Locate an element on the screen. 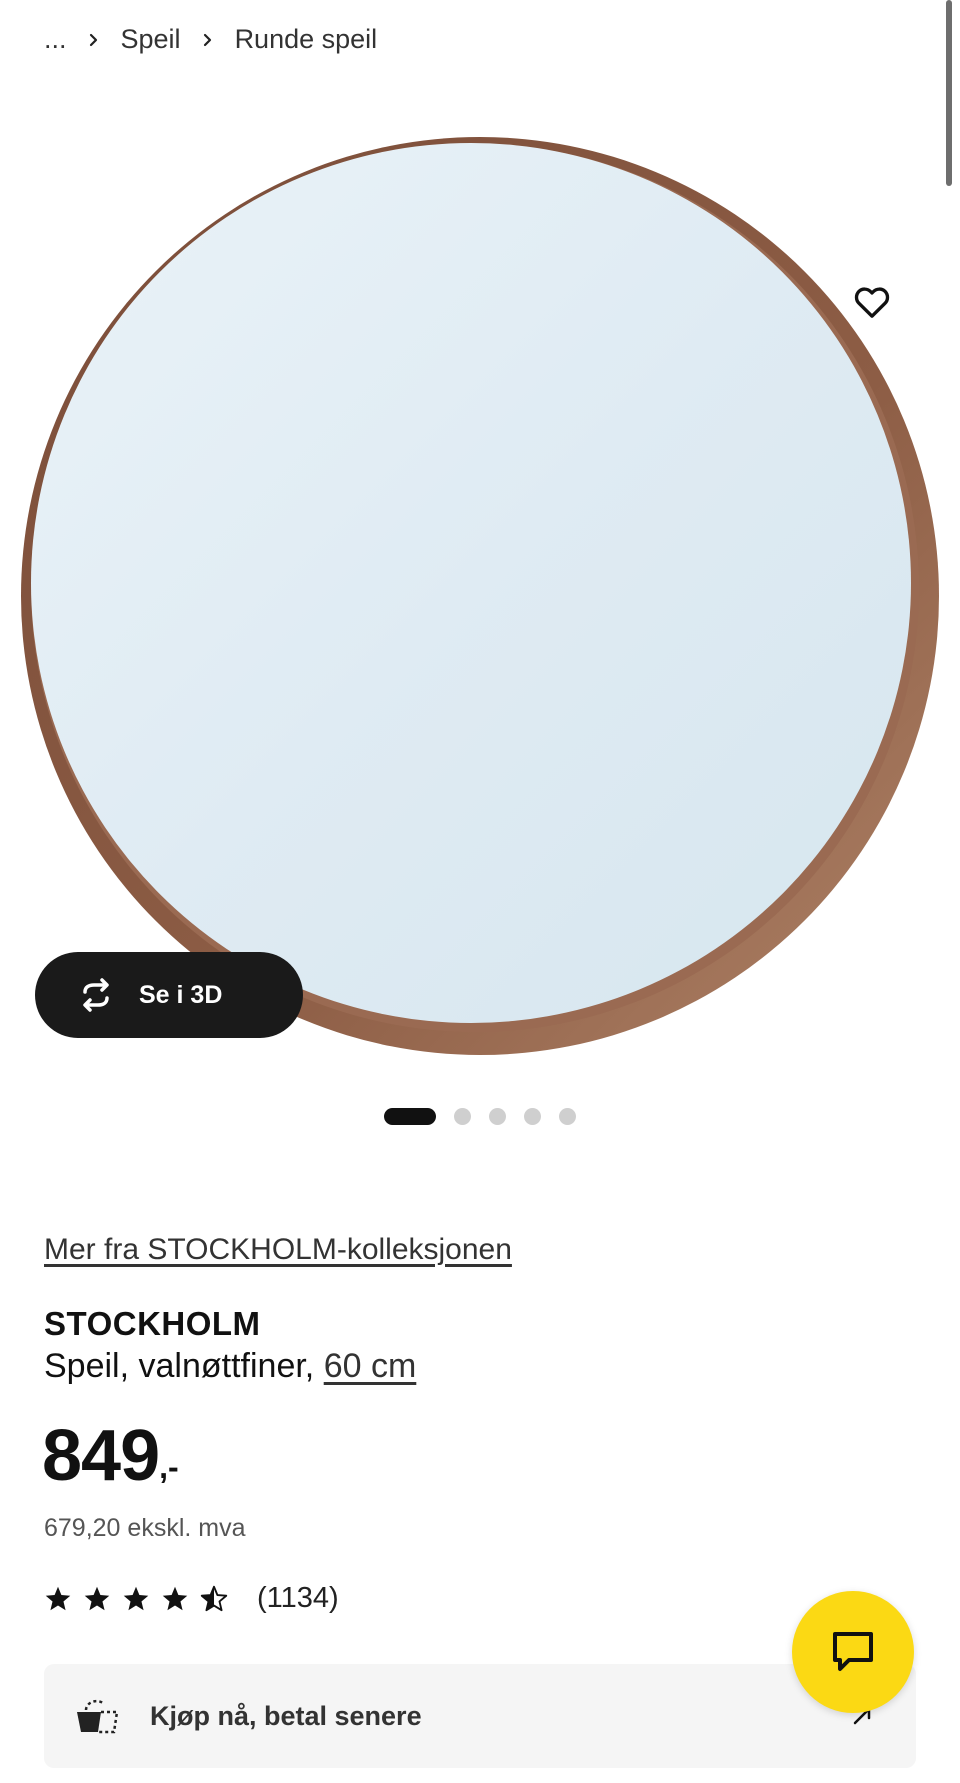 The width and height of the screenshot is (960, 1783). breadcrumb-item-speil: Speil is located at coordinates (151, 39).